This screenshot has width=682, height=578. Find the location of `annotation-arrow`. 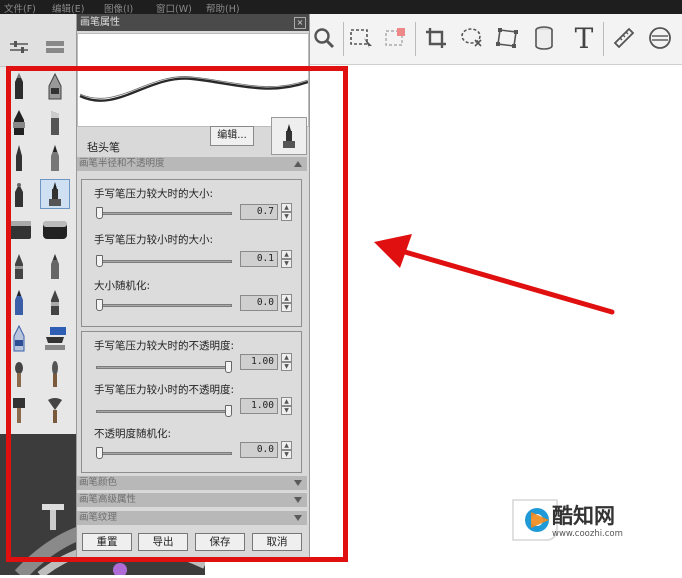

annotation-arrow is located at coordinates (494, 274).